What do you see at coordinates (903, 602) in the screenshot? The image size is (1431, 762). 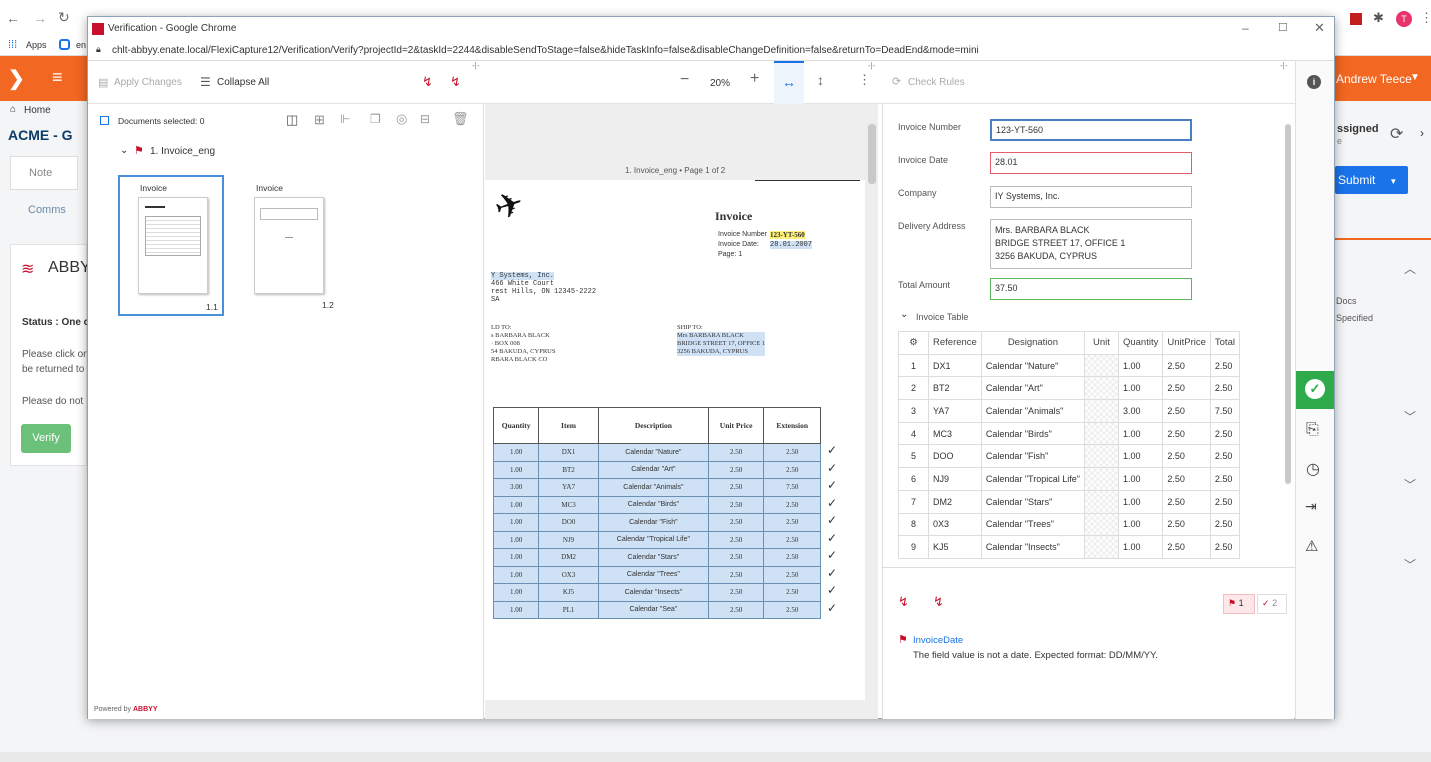 I see `previous-error-icon: ↯` at bounding box center [903, 602].